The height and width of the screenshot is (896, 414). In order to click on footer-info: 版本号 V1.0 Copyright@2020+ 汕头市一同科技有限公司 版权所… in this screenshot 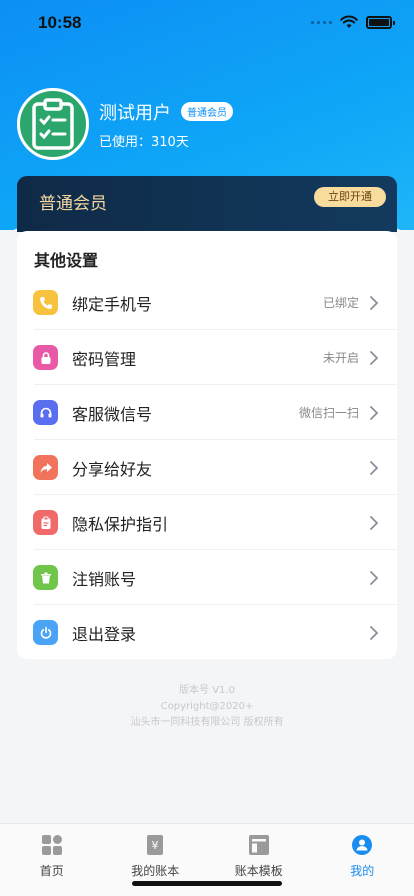, I will do `click(207, 707)`.